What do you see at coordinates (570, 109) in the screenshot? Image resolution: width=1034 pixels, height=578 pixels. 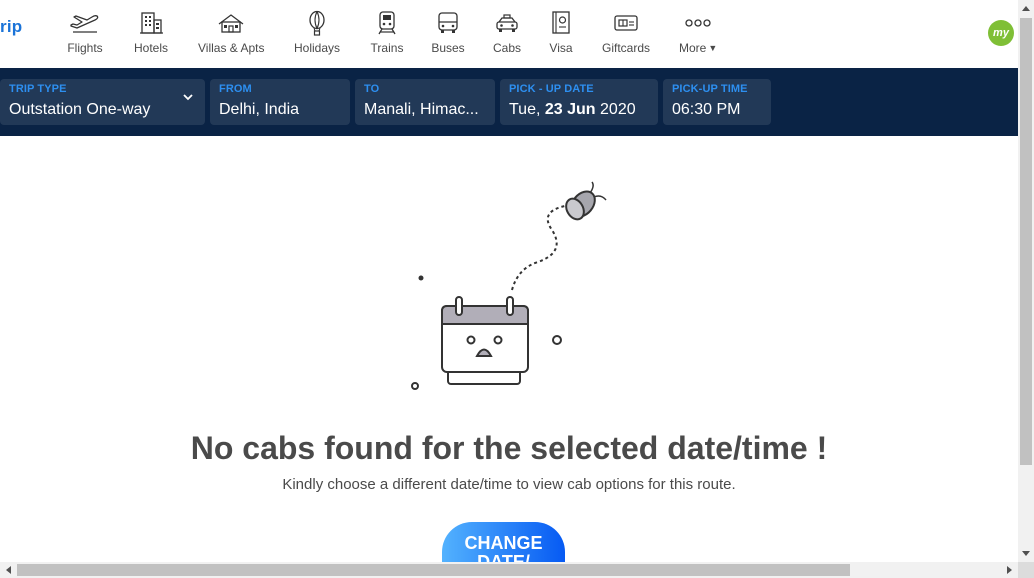 I see `date-day-month: 23 Jun` at bounding box center [570, 109].